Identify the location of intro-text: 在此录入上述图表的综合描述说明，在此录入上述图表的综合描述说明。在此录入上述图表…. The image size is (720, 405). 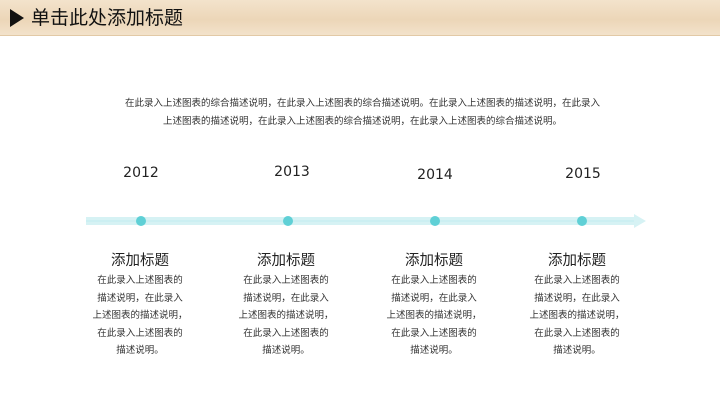
(362, 113).